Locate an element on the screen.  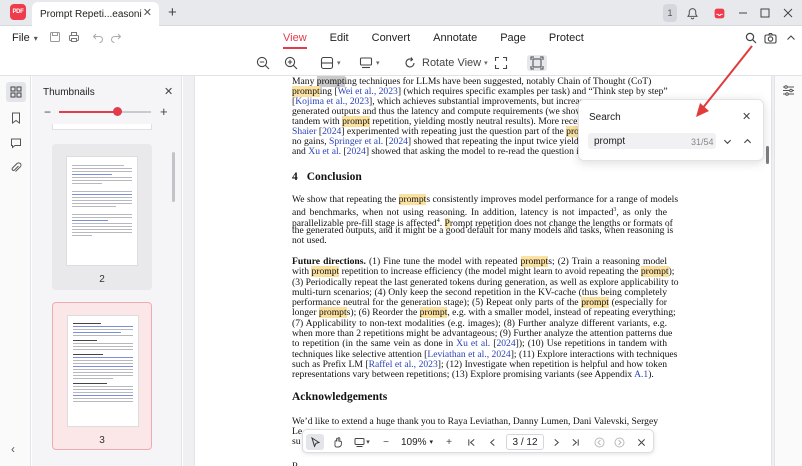
thumbnail-page-number: 2 is located at coordinates (102, 279).